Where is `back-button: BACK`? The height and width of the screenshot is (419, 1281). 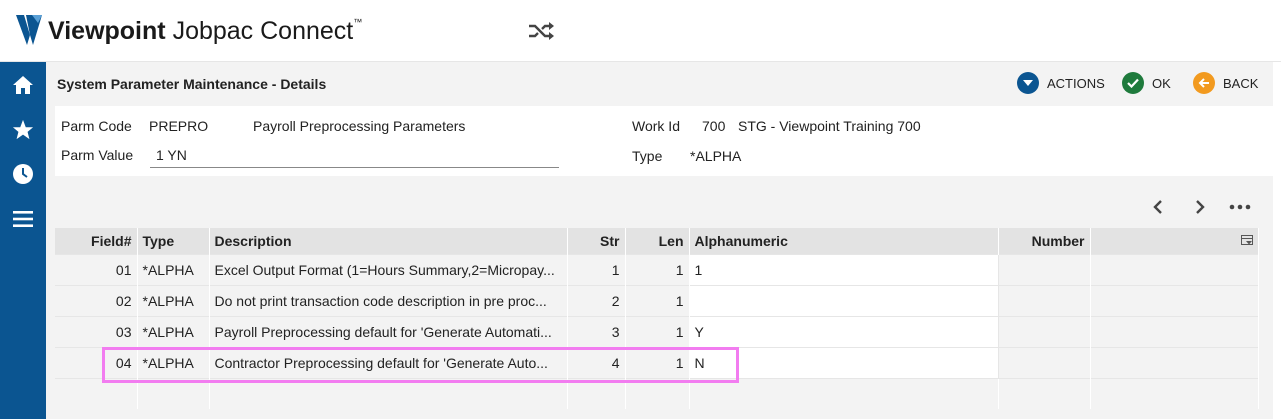 back-button: BACK is located at coordinates (1225, 83).